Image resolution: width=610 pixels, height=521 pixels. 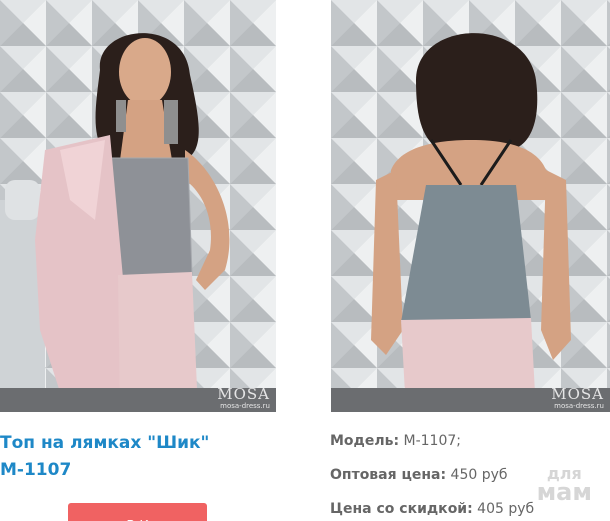 I want to click on site-watermark: для мам, so click(x=564, y=486).